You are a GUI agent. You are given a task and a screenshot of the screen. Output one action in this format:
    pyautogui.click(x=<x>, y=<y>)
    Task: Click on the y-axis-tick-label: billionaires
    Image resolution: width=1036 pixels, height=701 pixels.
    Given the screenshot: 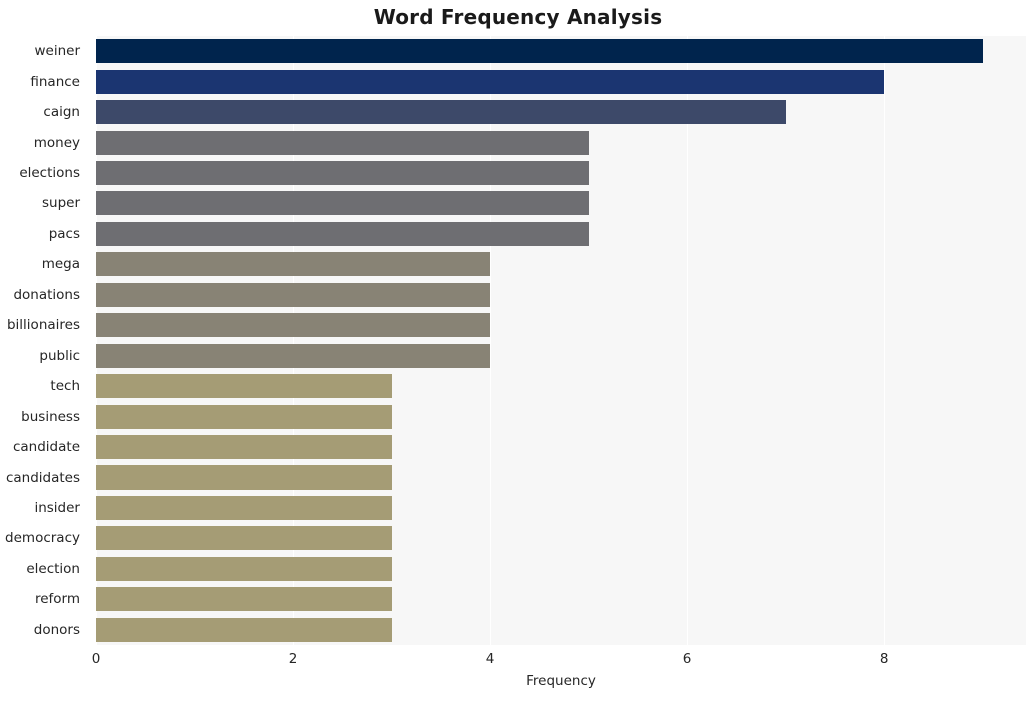 What is the action you would take?
    pyautogui.click(x=43, y=325)
    